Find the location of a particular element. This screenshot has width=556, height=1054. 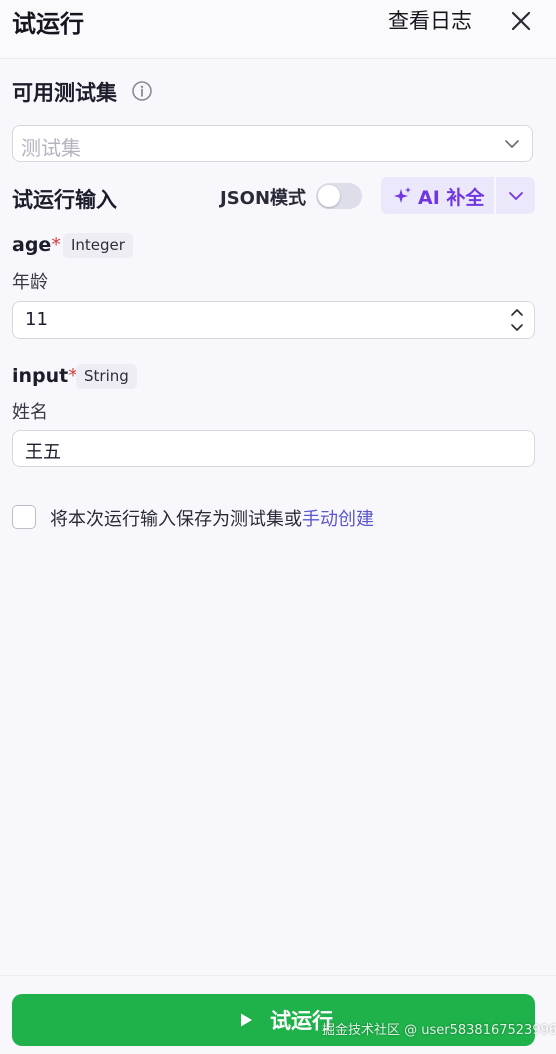

close-icon is located at coordinates (521, 21).